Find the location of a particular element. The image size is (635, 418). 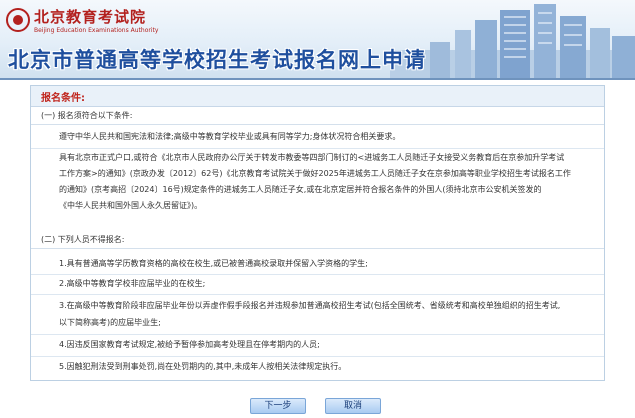

logo-subtitle: Beijing Education Examinations Authority is located at coordinates (96, 30).